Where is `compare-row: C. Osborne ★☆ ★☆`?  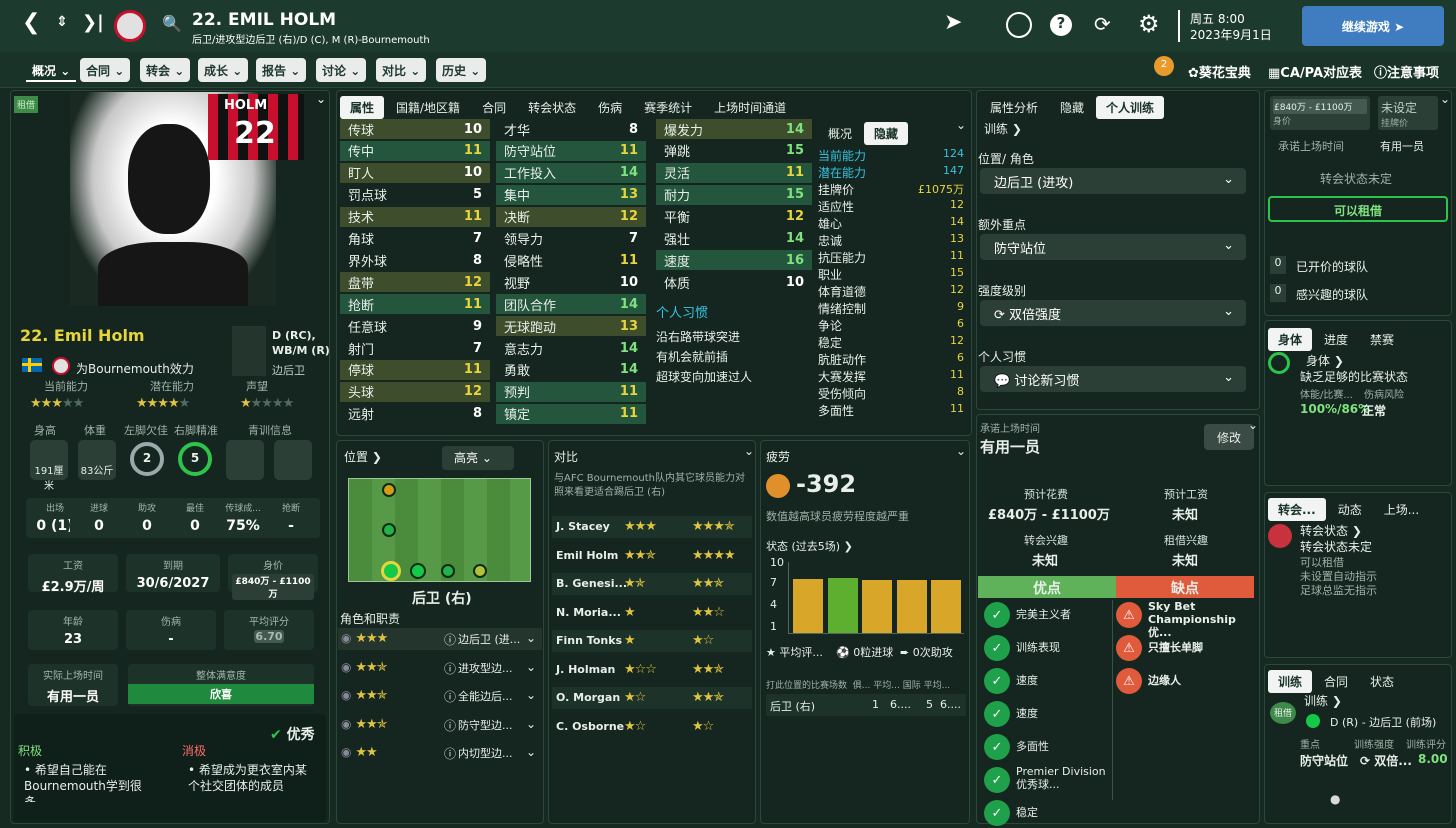
compare-row: C. Osborne ★☆ ★☆ is located at coordinates (652, 727).